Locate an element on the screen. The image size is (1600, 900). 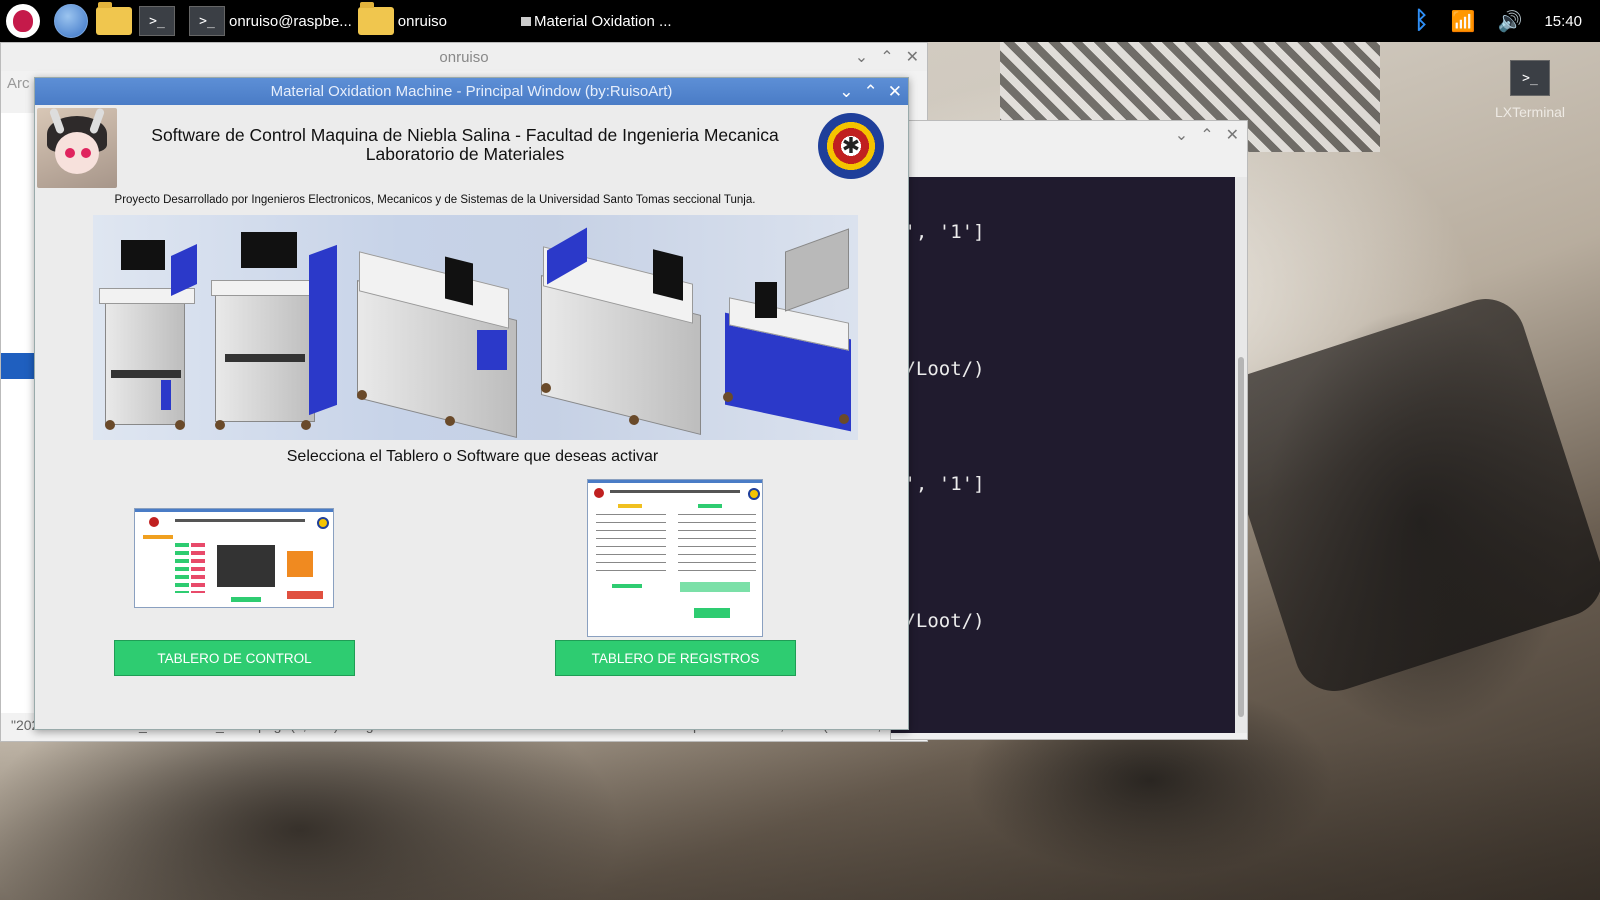
raspberry-menu-button is located at coordinates (23, 21).